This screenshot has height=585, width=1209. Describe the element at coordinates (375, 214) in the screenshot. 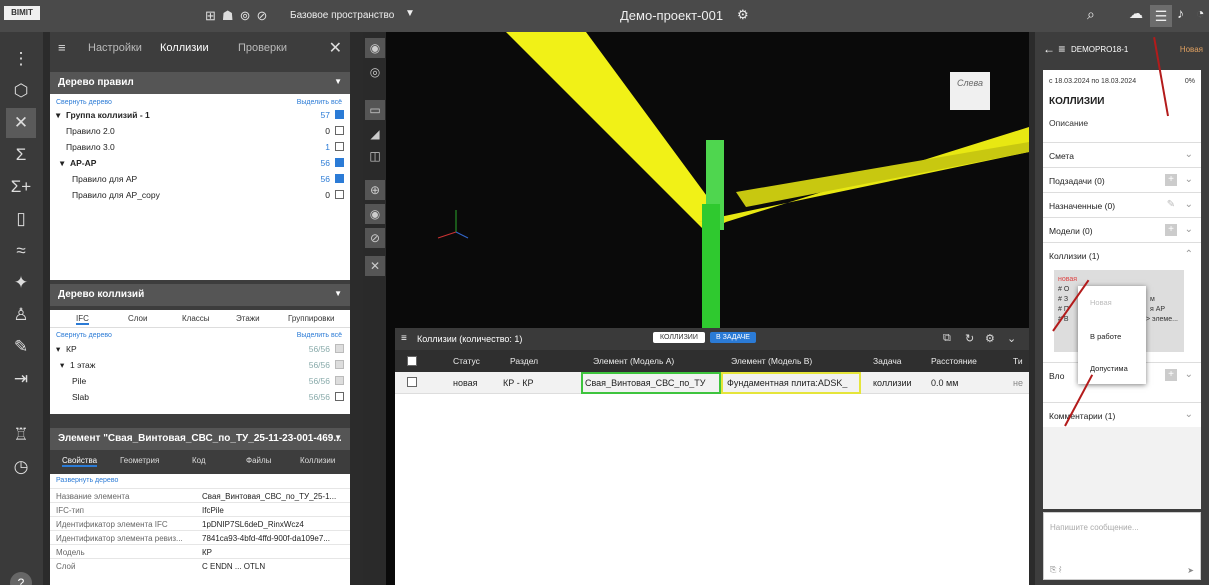

I see `eye-icon: ◉` at that location.